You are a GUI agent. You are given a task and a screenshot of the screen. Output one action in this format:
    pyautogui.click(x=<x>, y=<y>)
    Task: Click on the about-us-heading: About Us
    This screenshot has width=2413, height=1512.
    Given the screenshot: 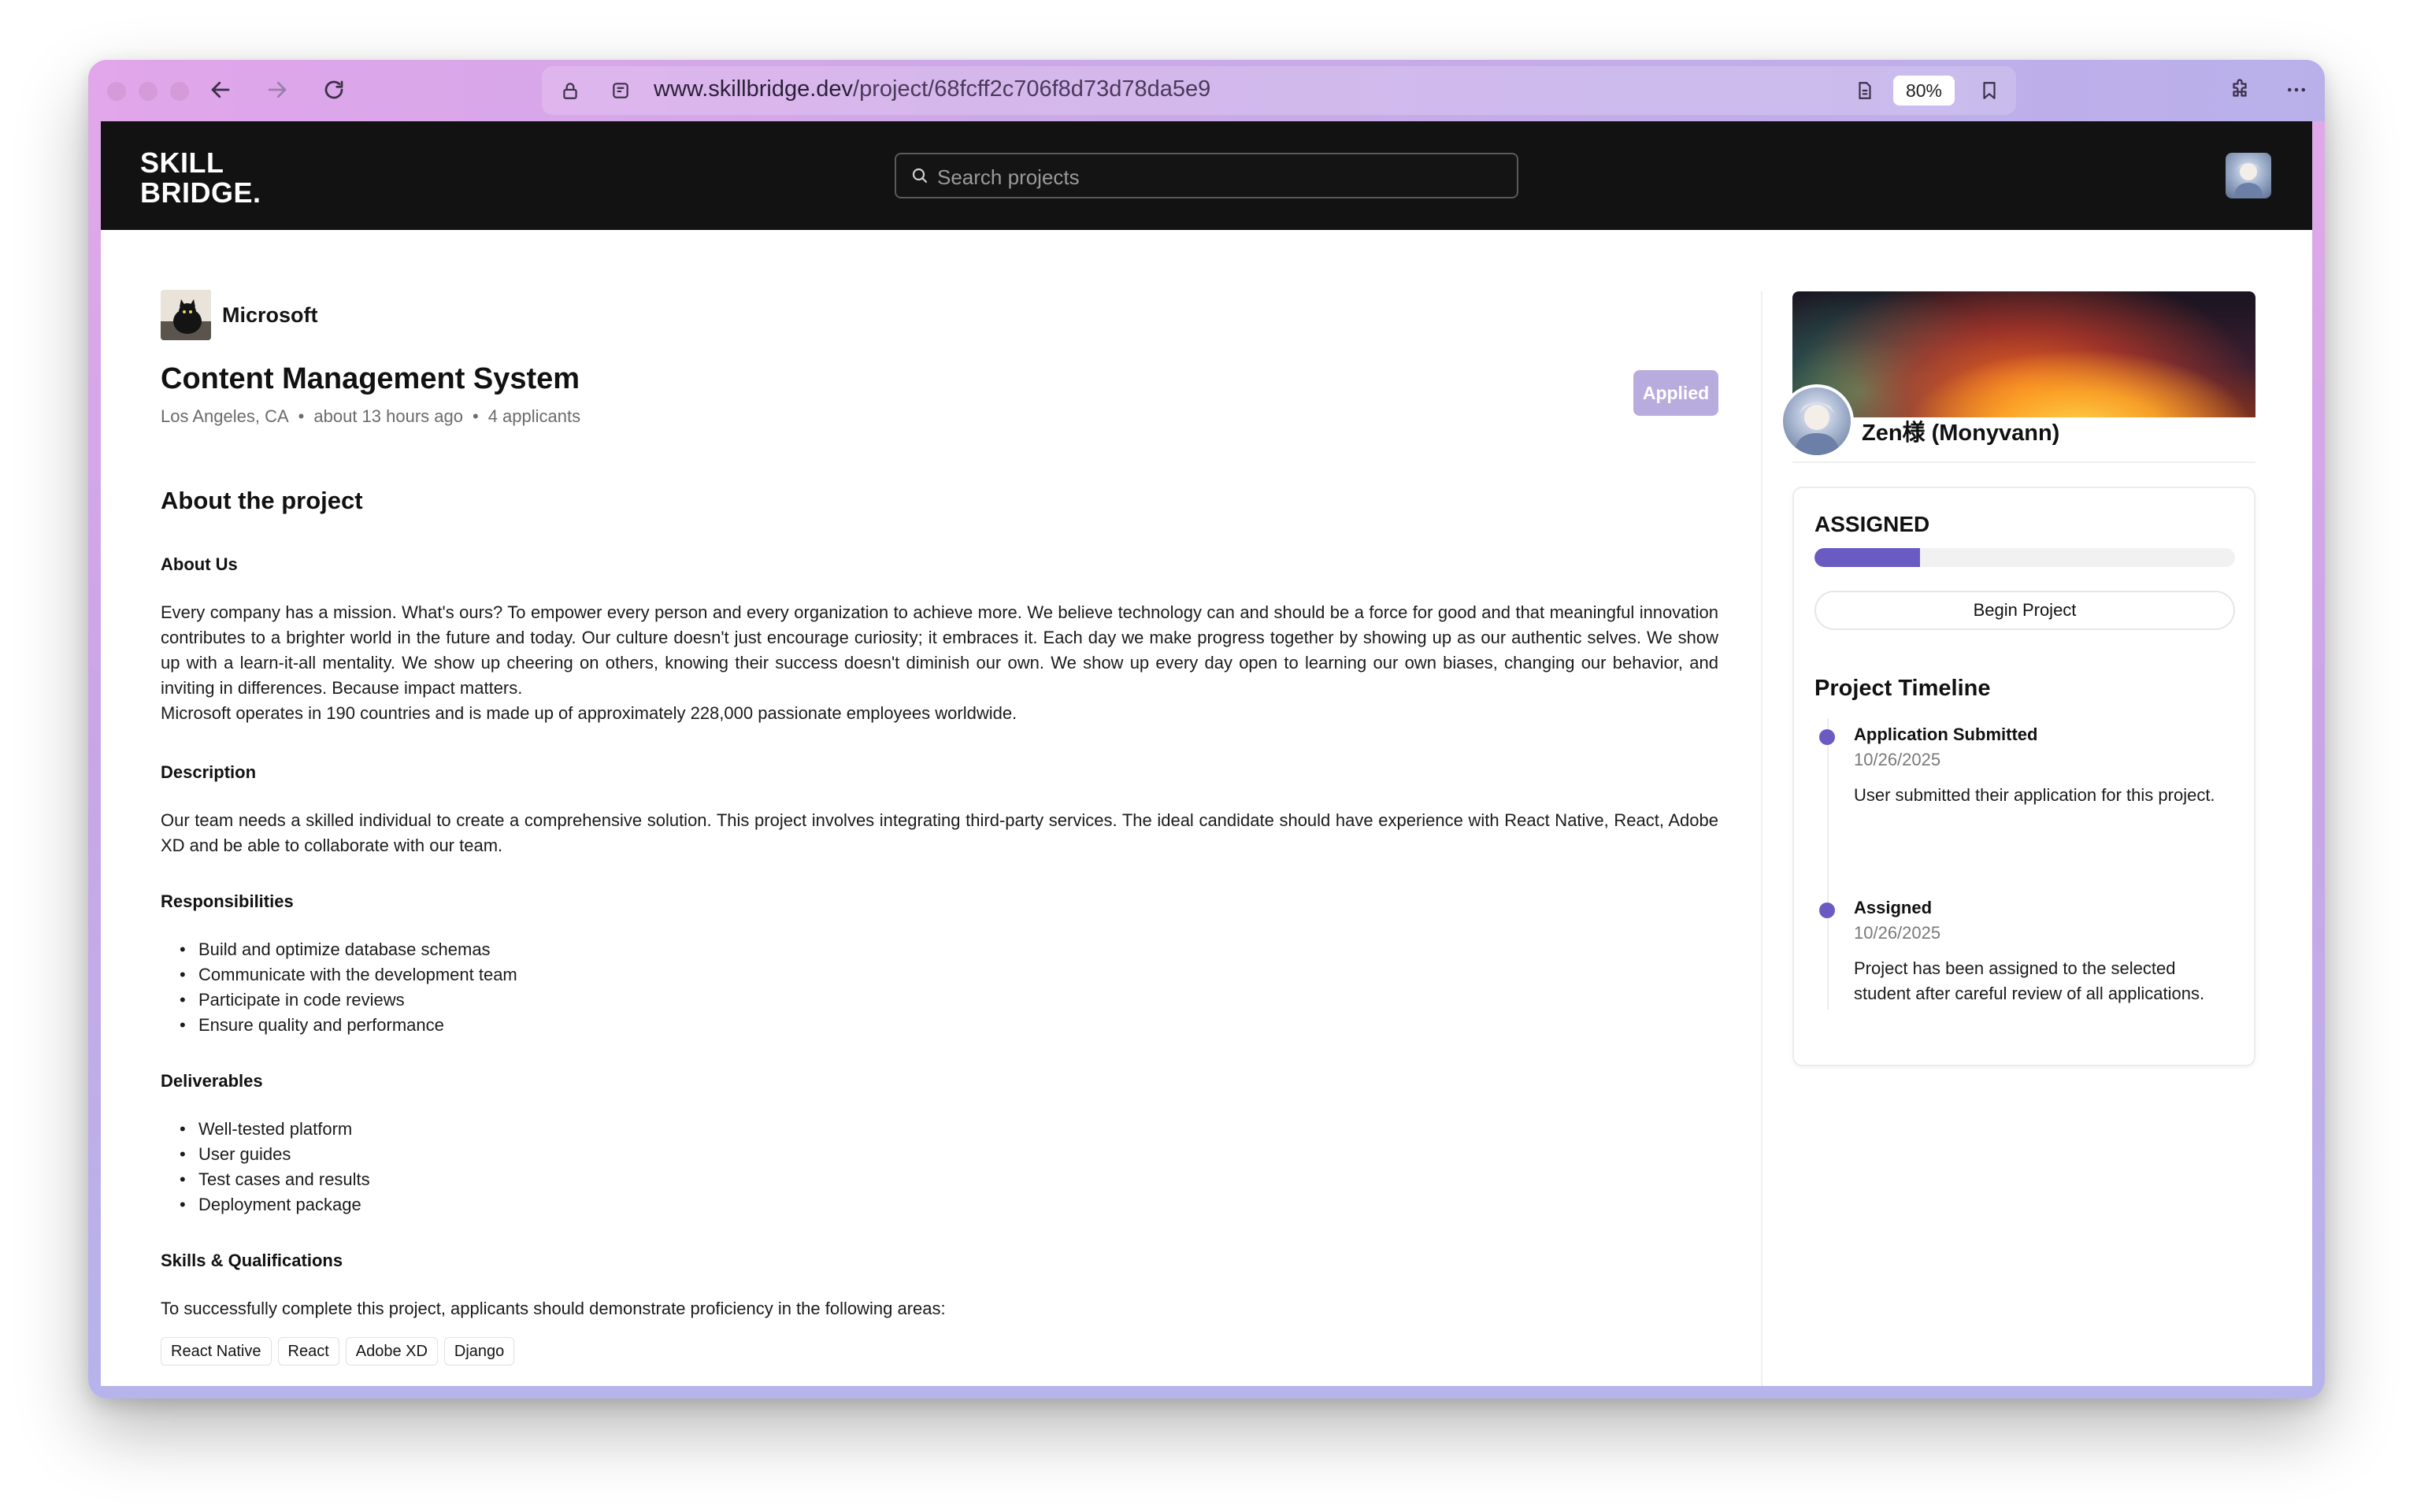 What is the action you would take?
    pyautogui.click(x=199, y=564)
    